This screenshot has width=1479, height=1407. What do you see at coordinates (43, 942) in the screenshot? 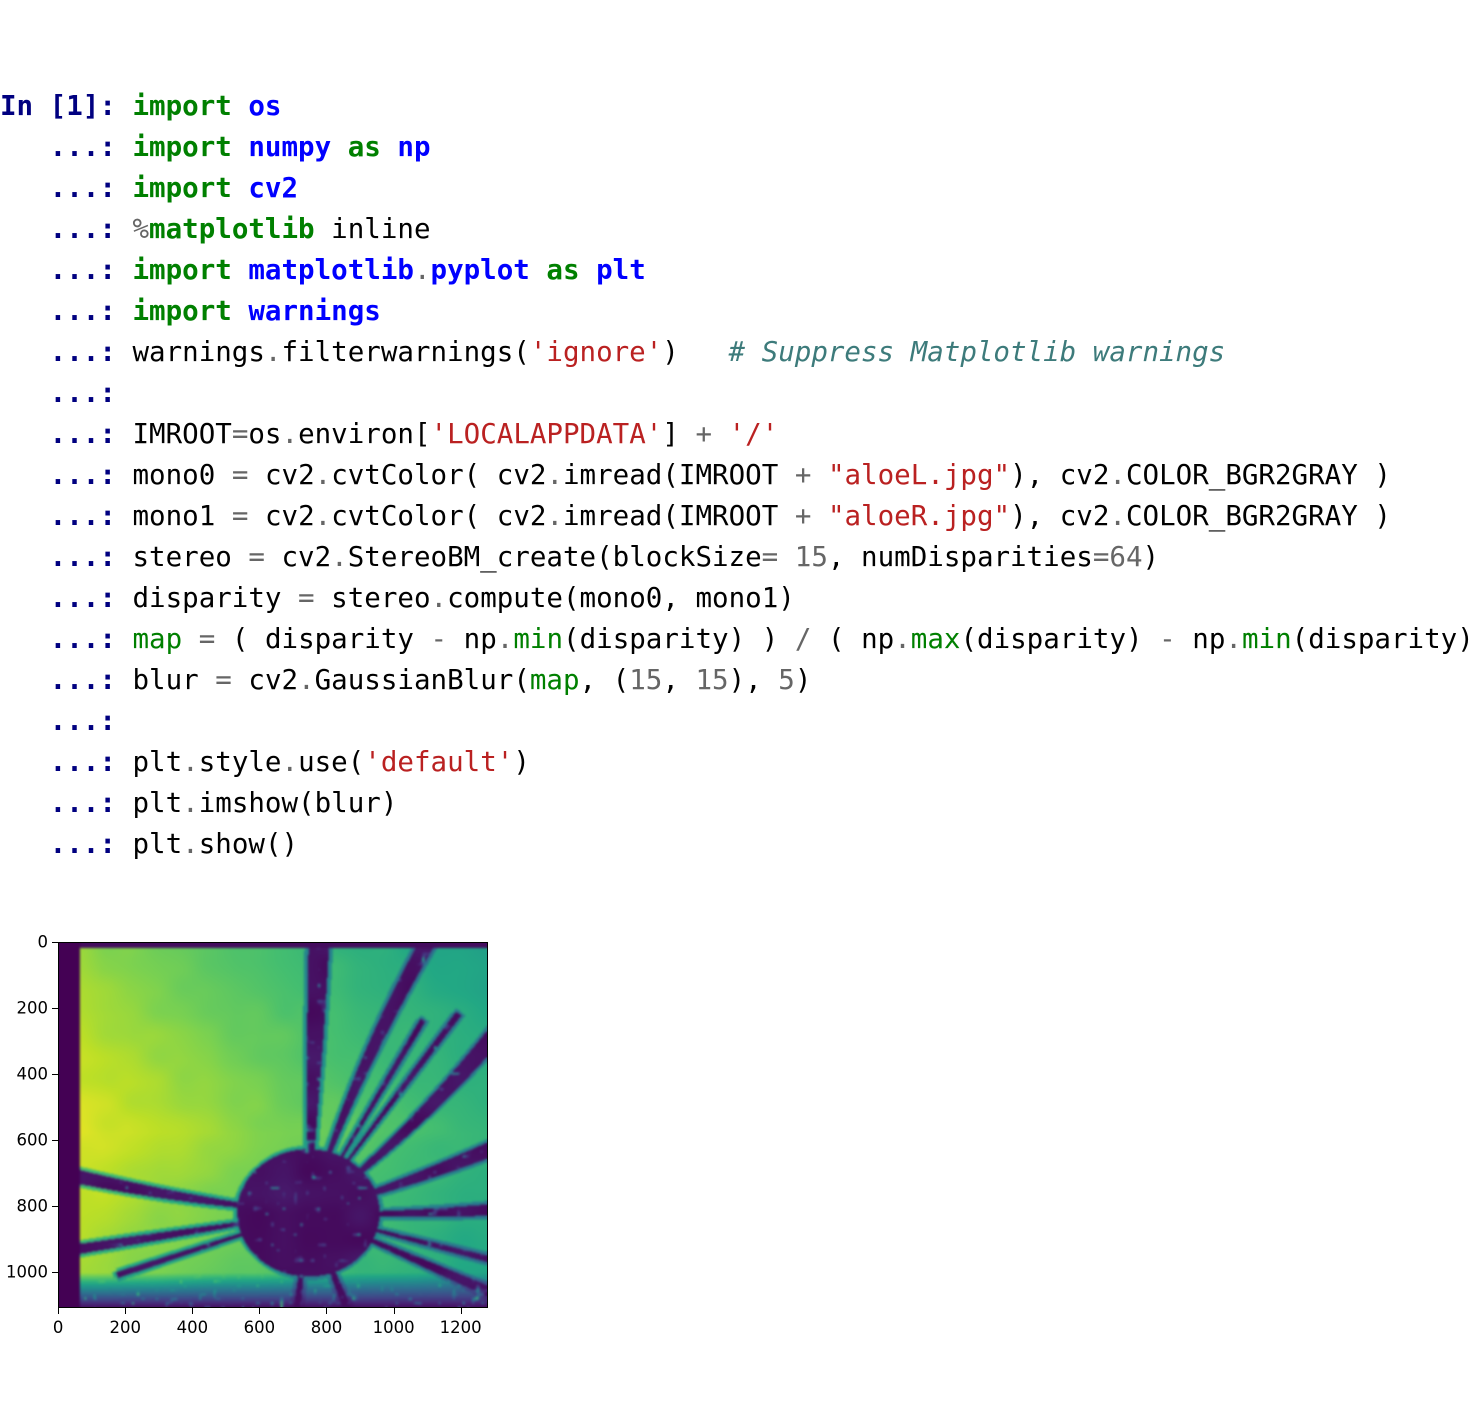
I see `y-tick-label: 0` at bounding box center [43, 942].